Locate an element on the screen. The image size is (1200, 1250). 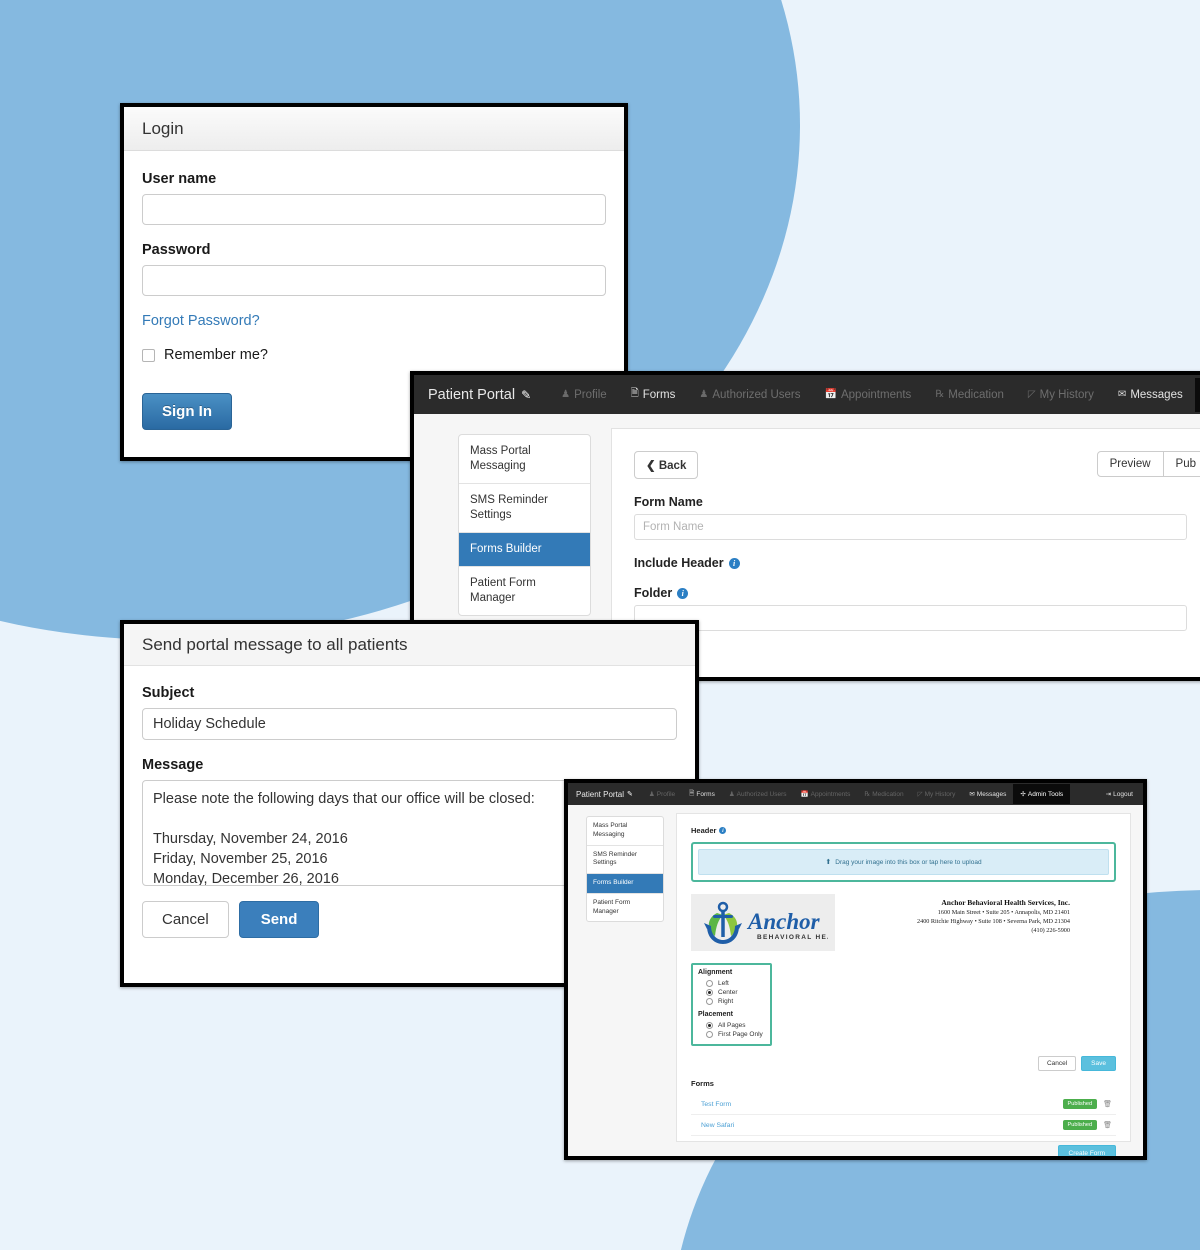
header-actions: Cancel Save is located at coordinates (903, 1063).